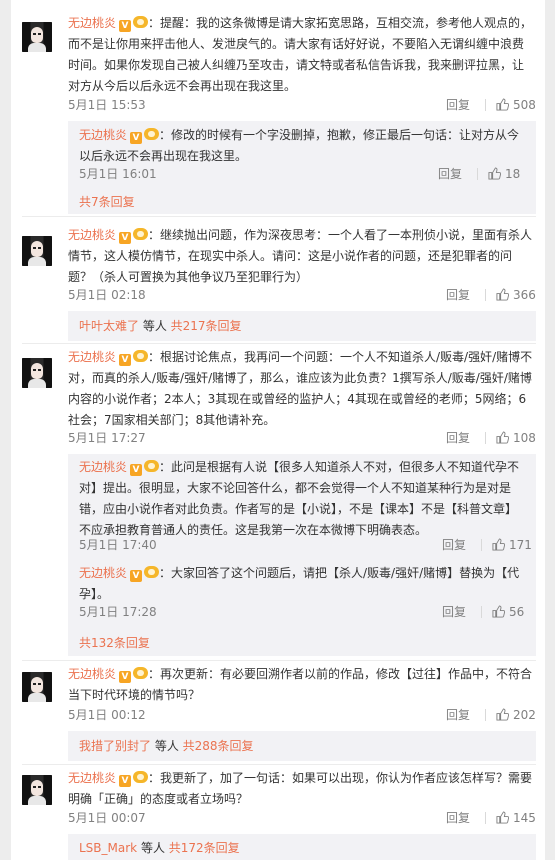  I want to click on like-count: 108, so click(524, 438).